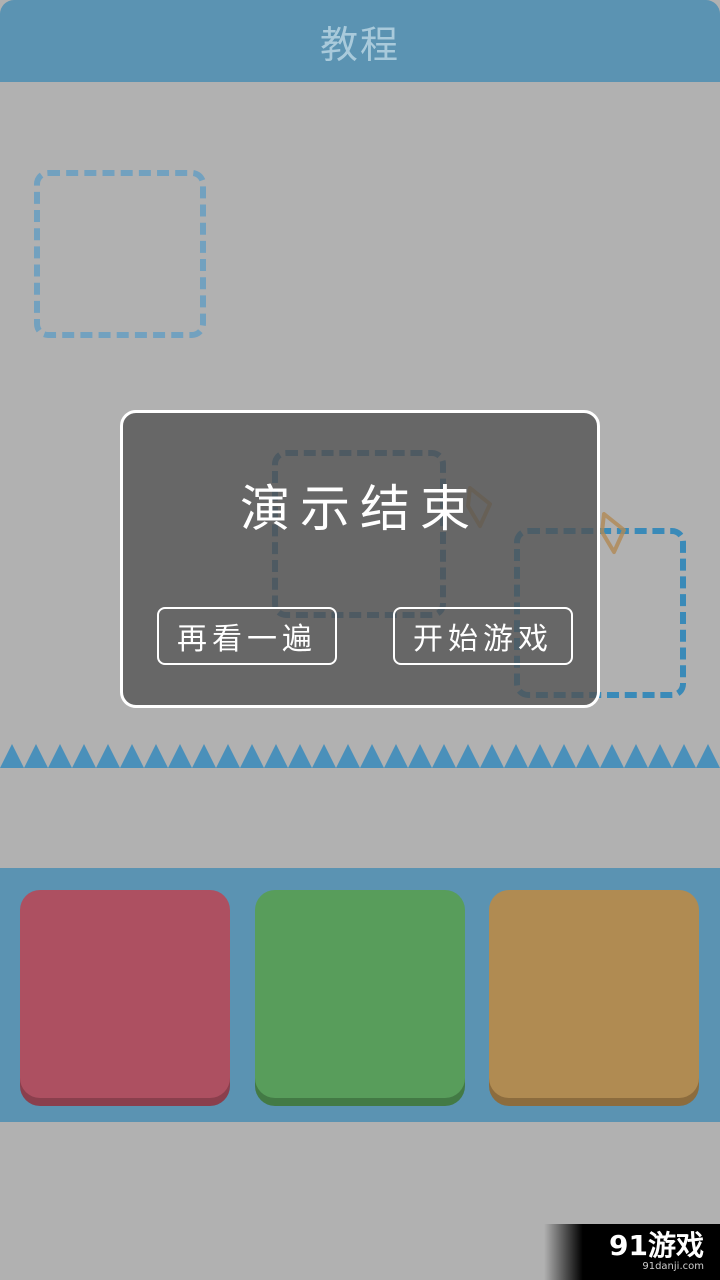  What do you see at coordinates (613, 533) in the screenshot?
I see `hook-icon` at bounding box center [613, 533].